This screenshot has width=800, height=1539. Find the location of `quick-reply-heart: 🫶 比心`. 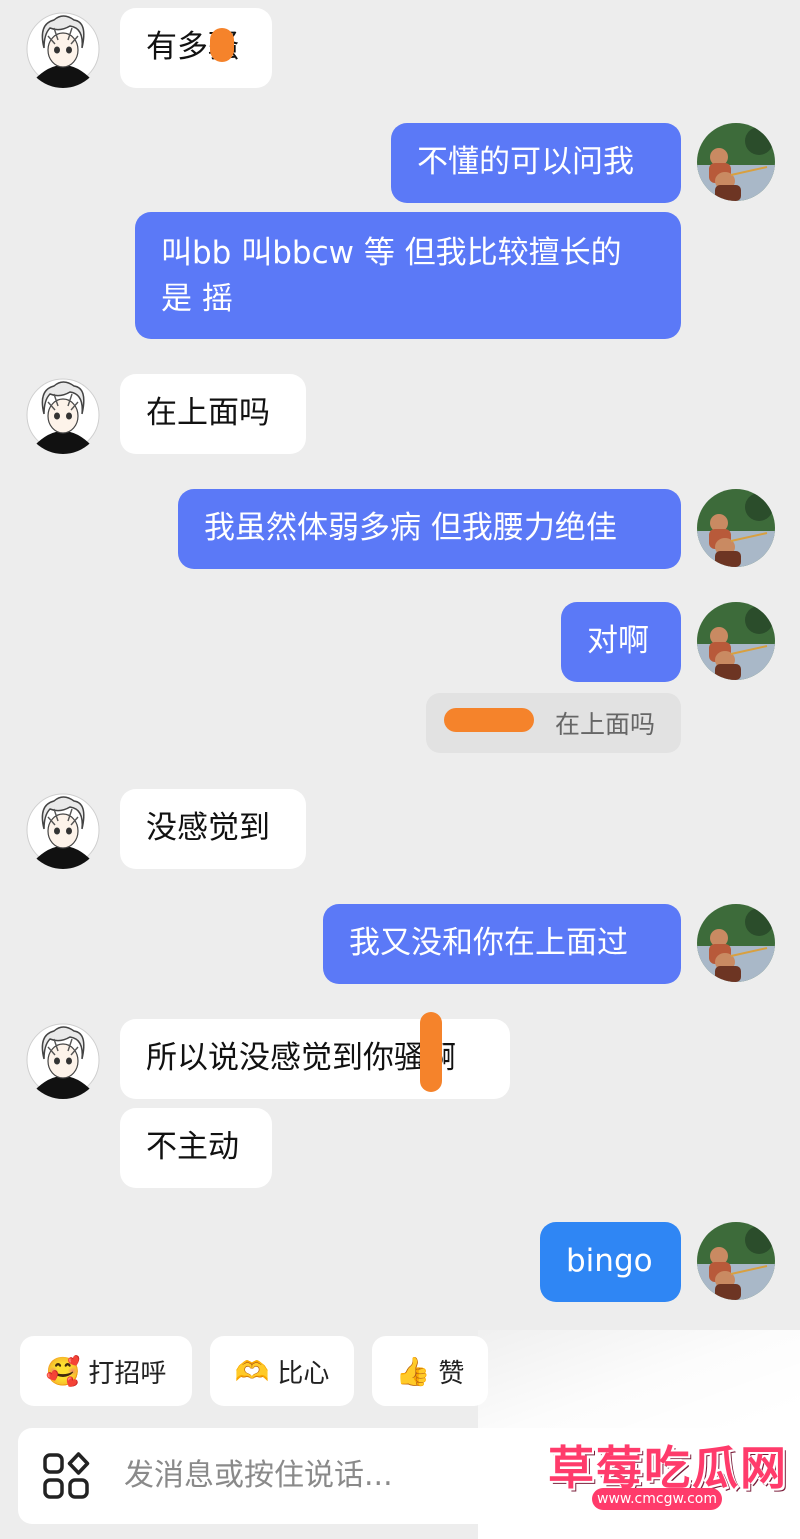

quick-reply-heart: 🫶 比心 is located at coordinates (282, 1371).